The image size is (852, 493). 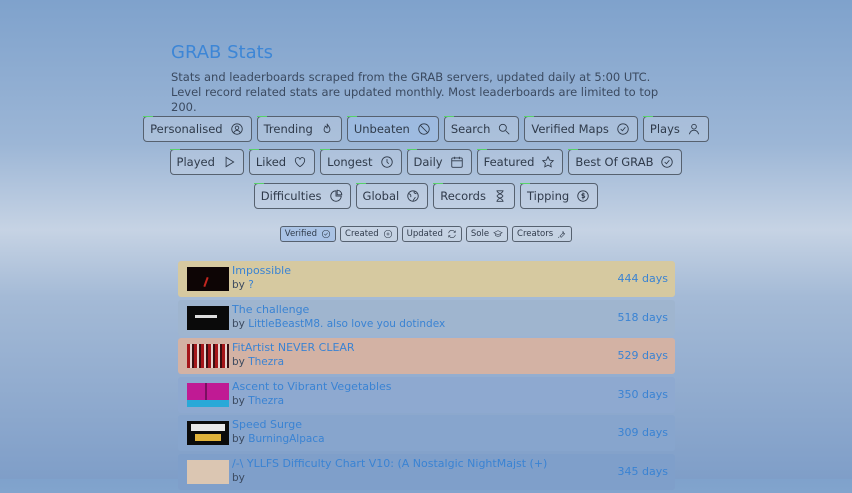 What do you see at coordinates (426, 433) in the screenshot?
I see `list-item: Speed Surge by BurningAlpaca 309 days` at bounding box center [426, 433].